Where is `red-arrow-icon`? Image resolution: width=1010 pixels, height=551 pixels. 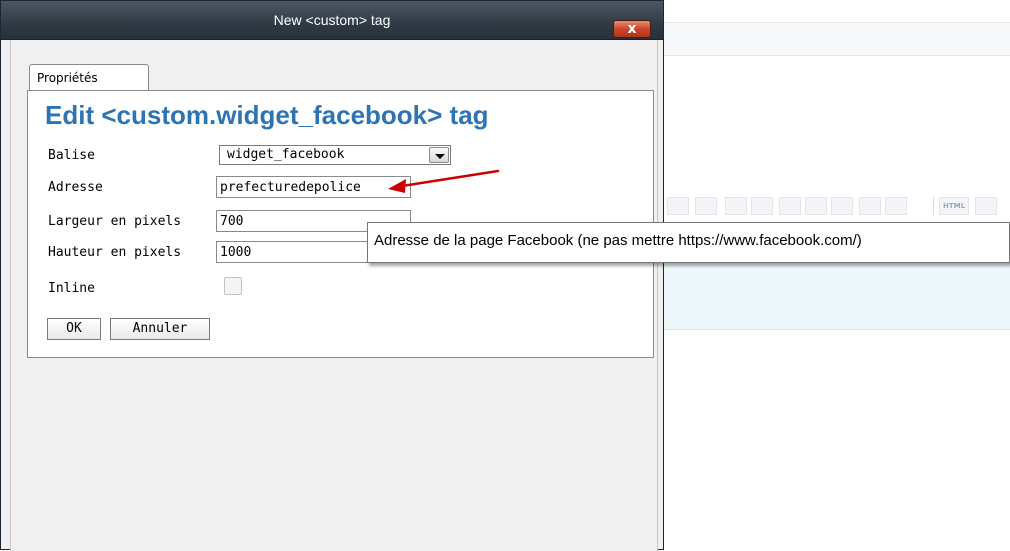 red-arrow-icon is located at coordinates (444, 181).